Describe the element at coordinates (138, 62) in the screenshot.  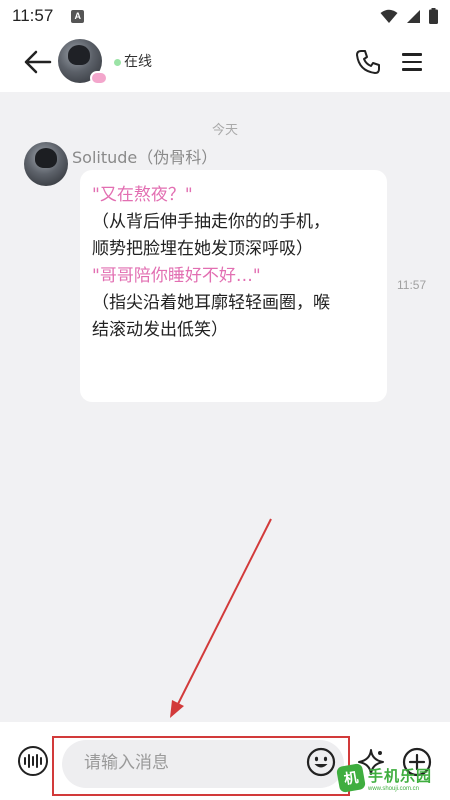
I see `online-status: 在线` at that location.